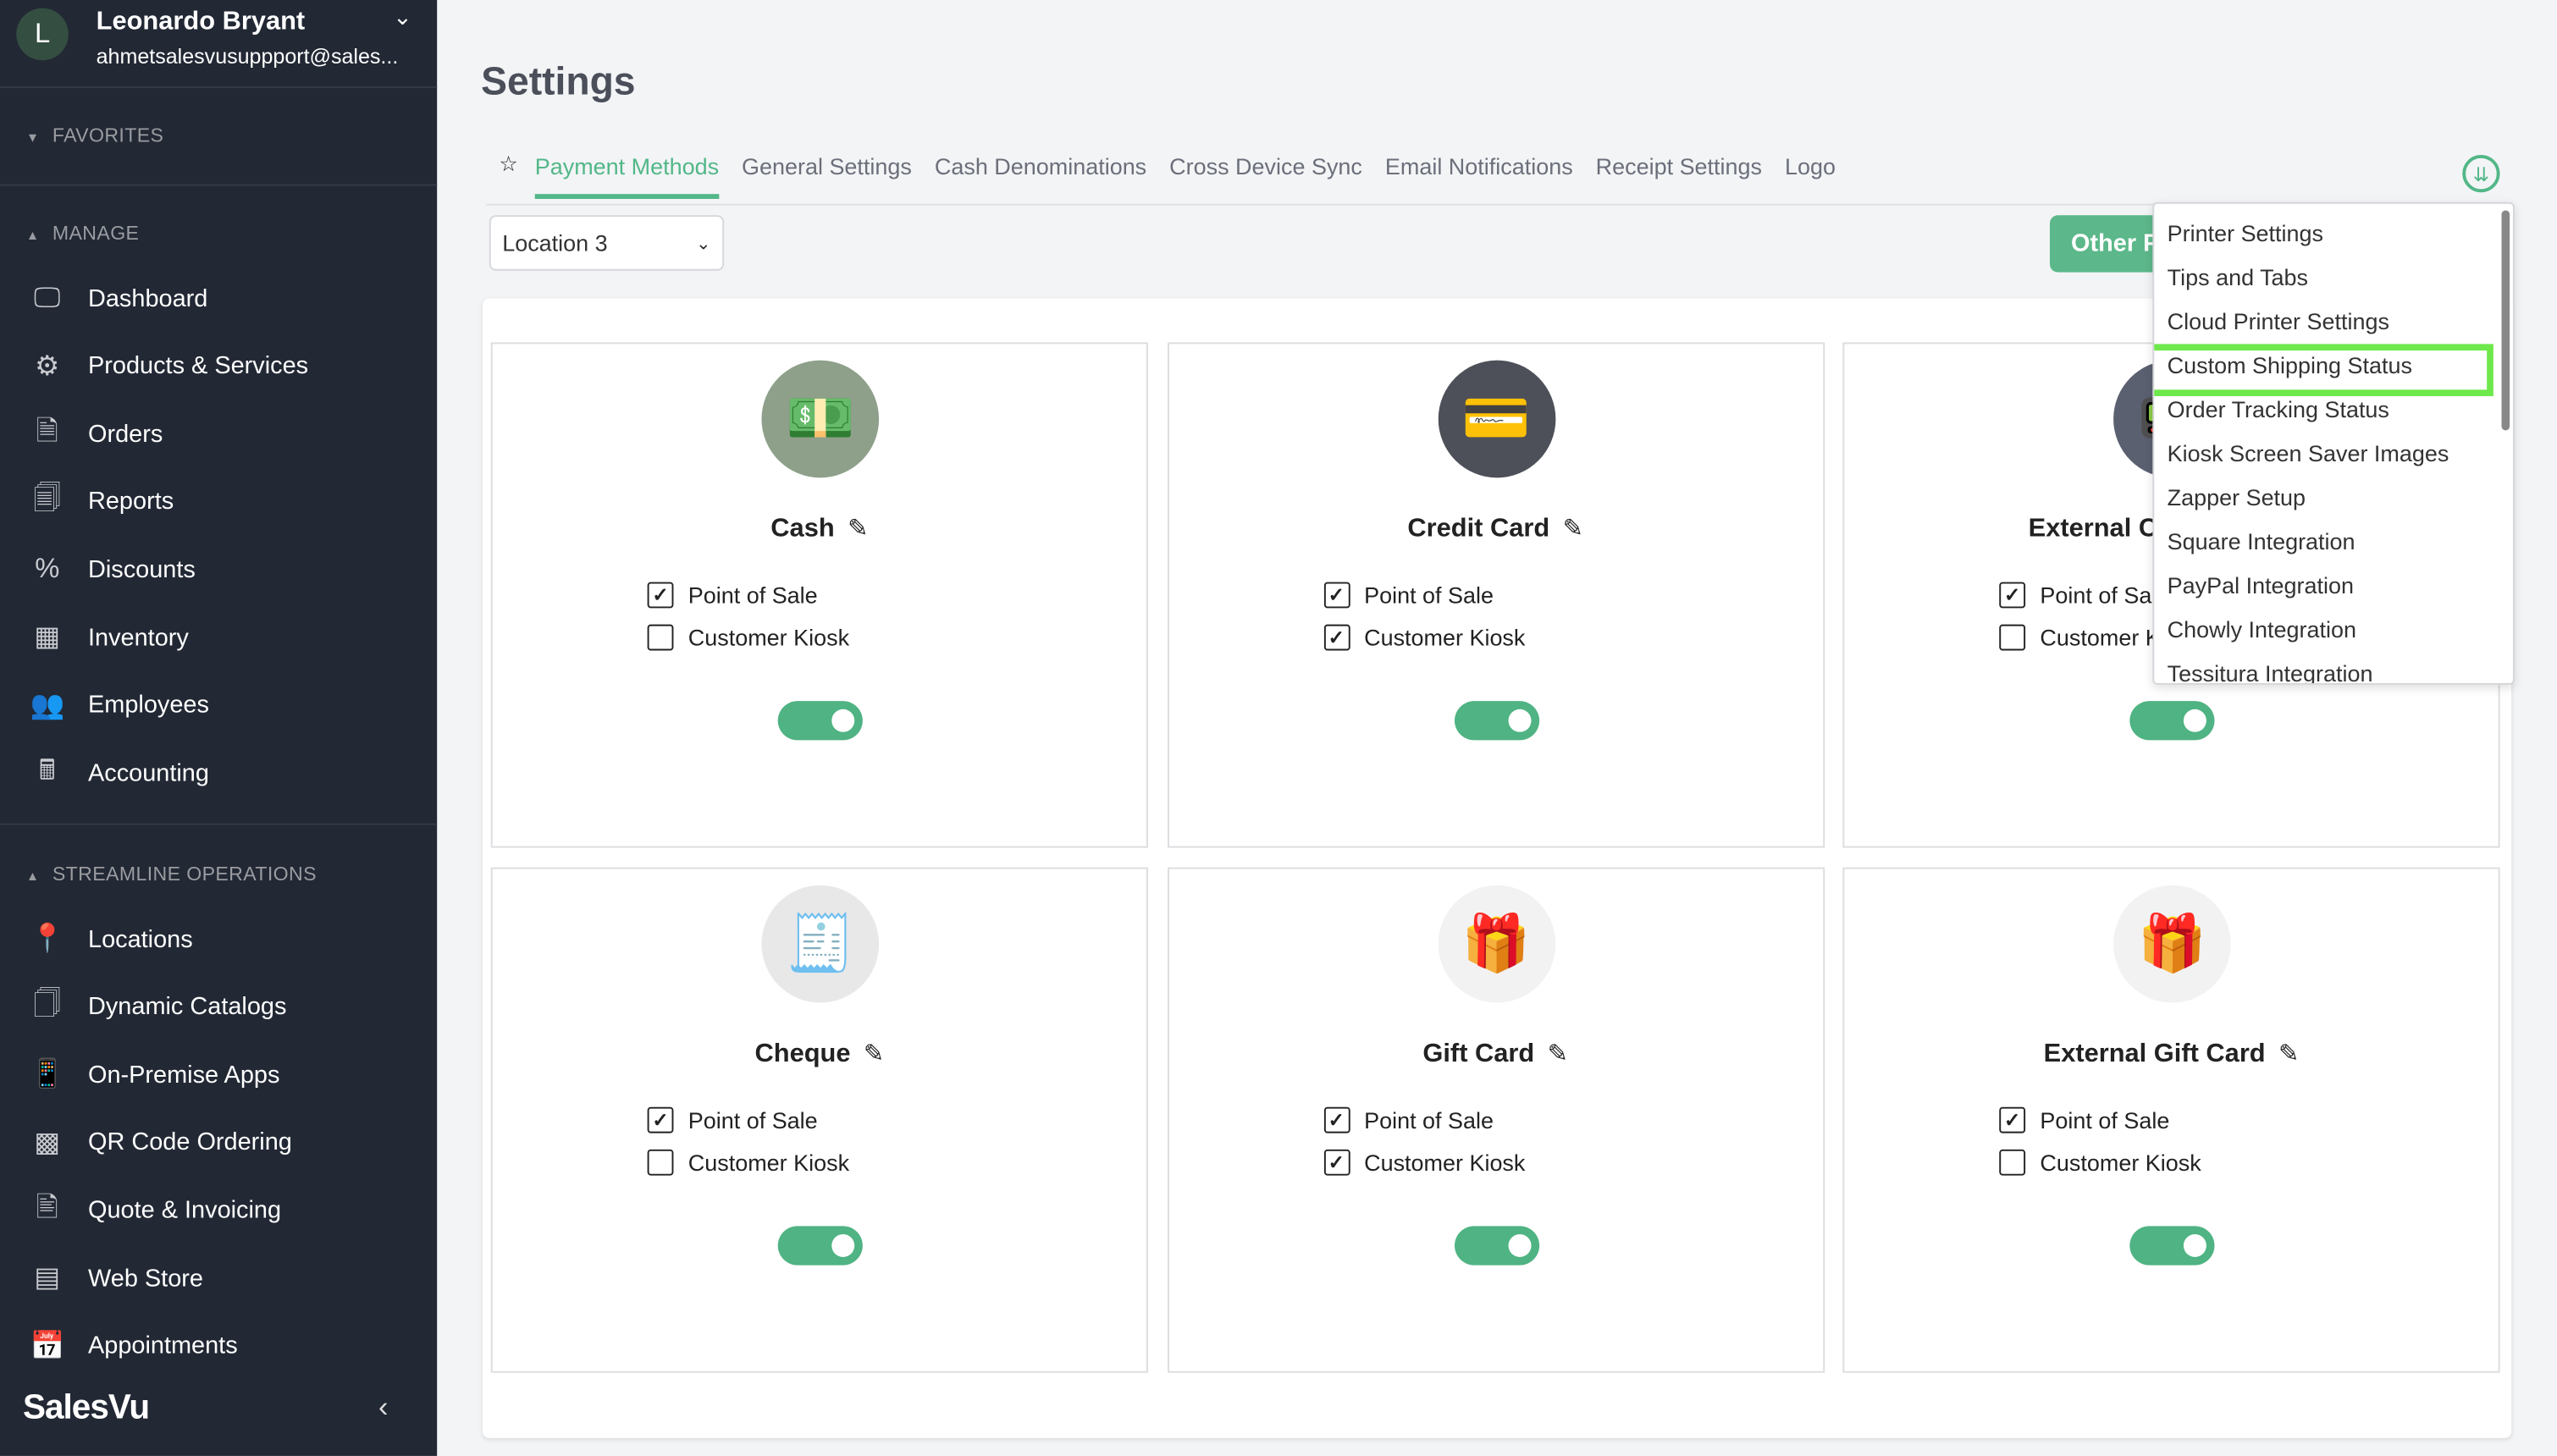 The image size is (2557, 1456). What do you see at coordinates (132, 1346) in the screenshot?
I see `sidebar-item-appointments: 📅 Appointments` at bounding box center [132, 1346].